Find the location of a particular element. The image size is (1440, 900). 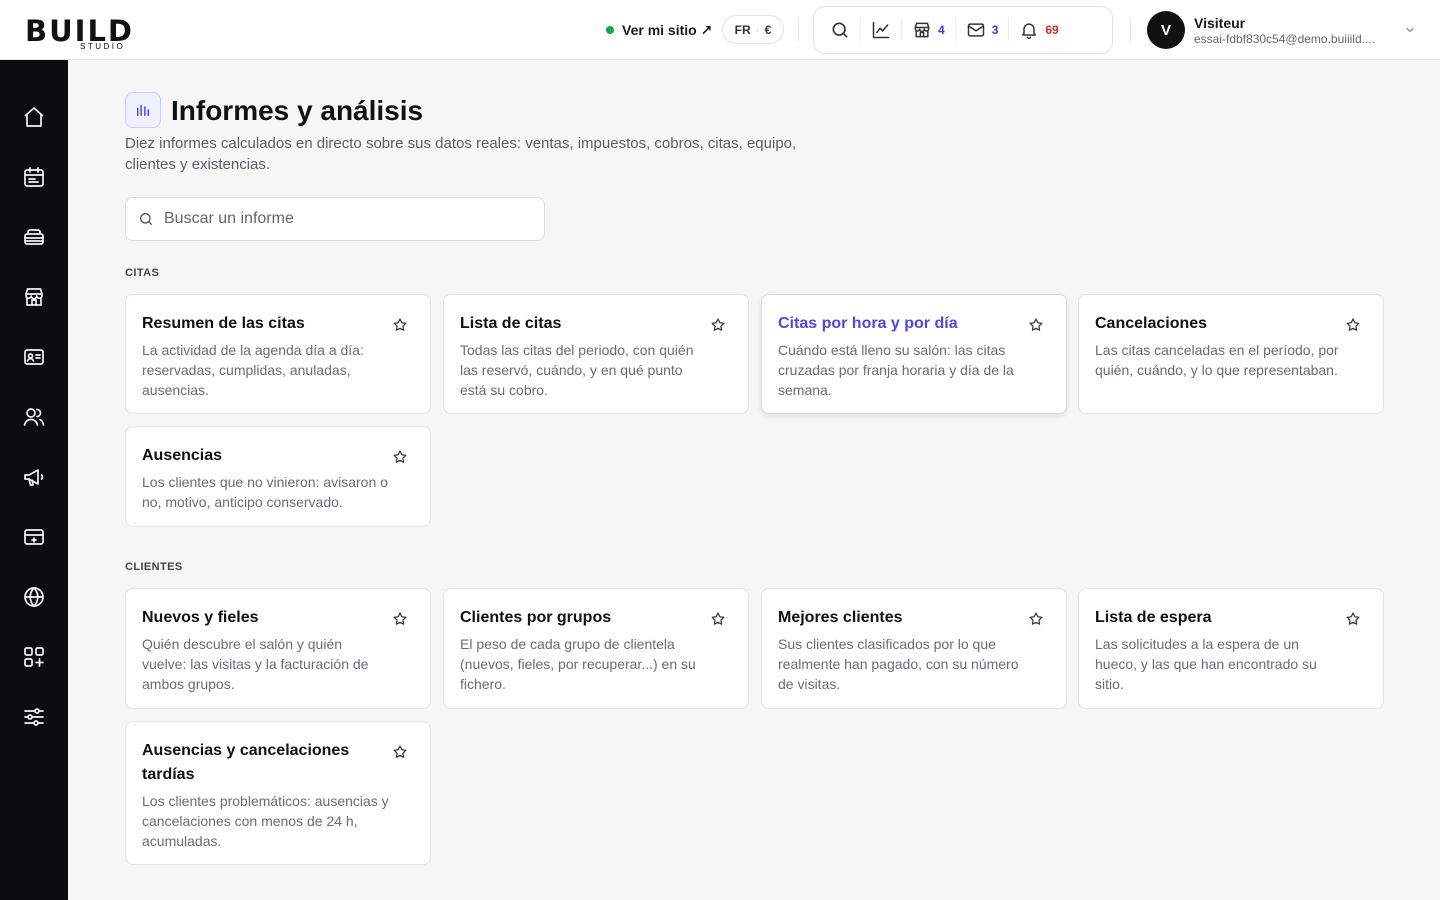

report-card-title: Ausencias y cancelaciones tardías is located at coordinates (246, 762).